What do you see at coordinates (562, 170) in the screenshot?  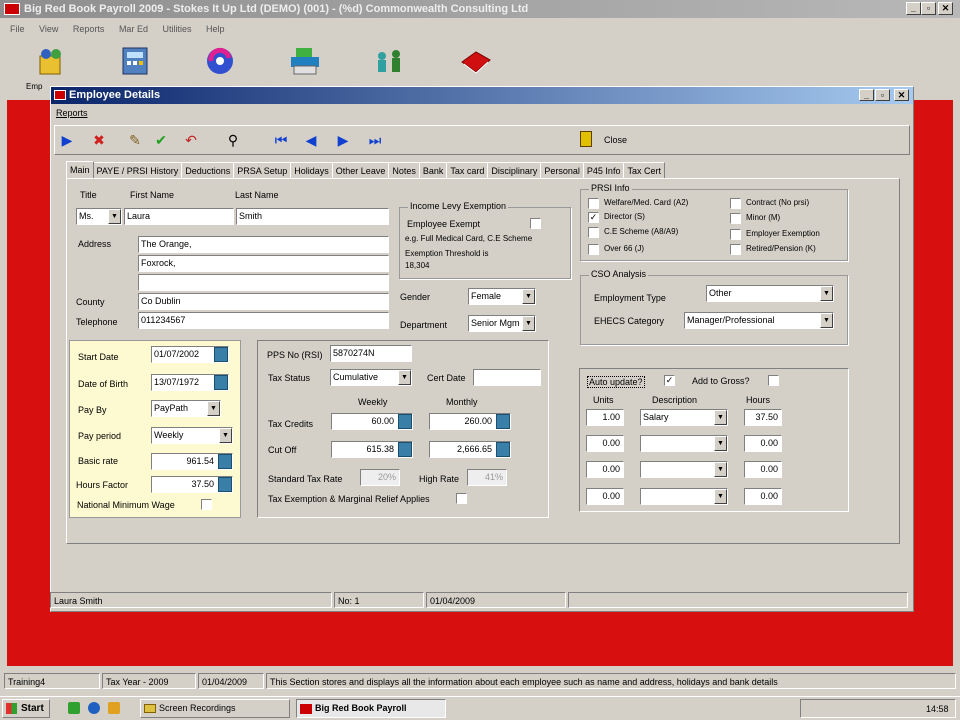 I see `tab-personal: Personal` at bounding box center [562, 170].